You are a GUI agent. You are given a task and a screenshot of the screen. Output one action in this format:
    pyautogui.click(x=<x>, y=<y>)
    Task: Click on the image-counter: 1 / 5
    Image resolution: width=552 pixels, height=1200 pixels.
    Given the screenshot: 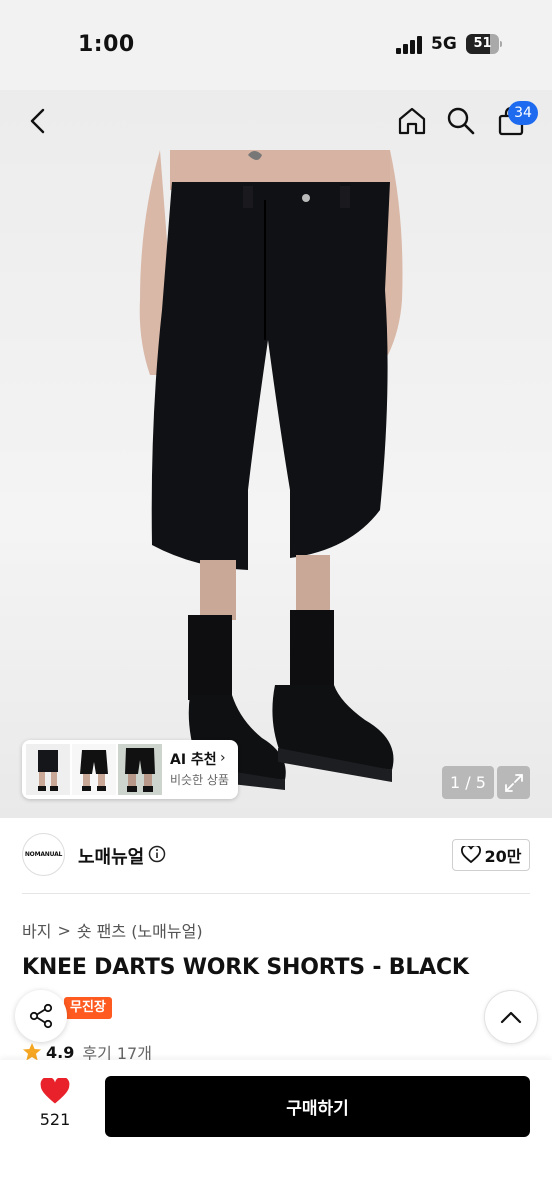 What is the action you would take?
    pyautogui.click(x=468, y=782)
    